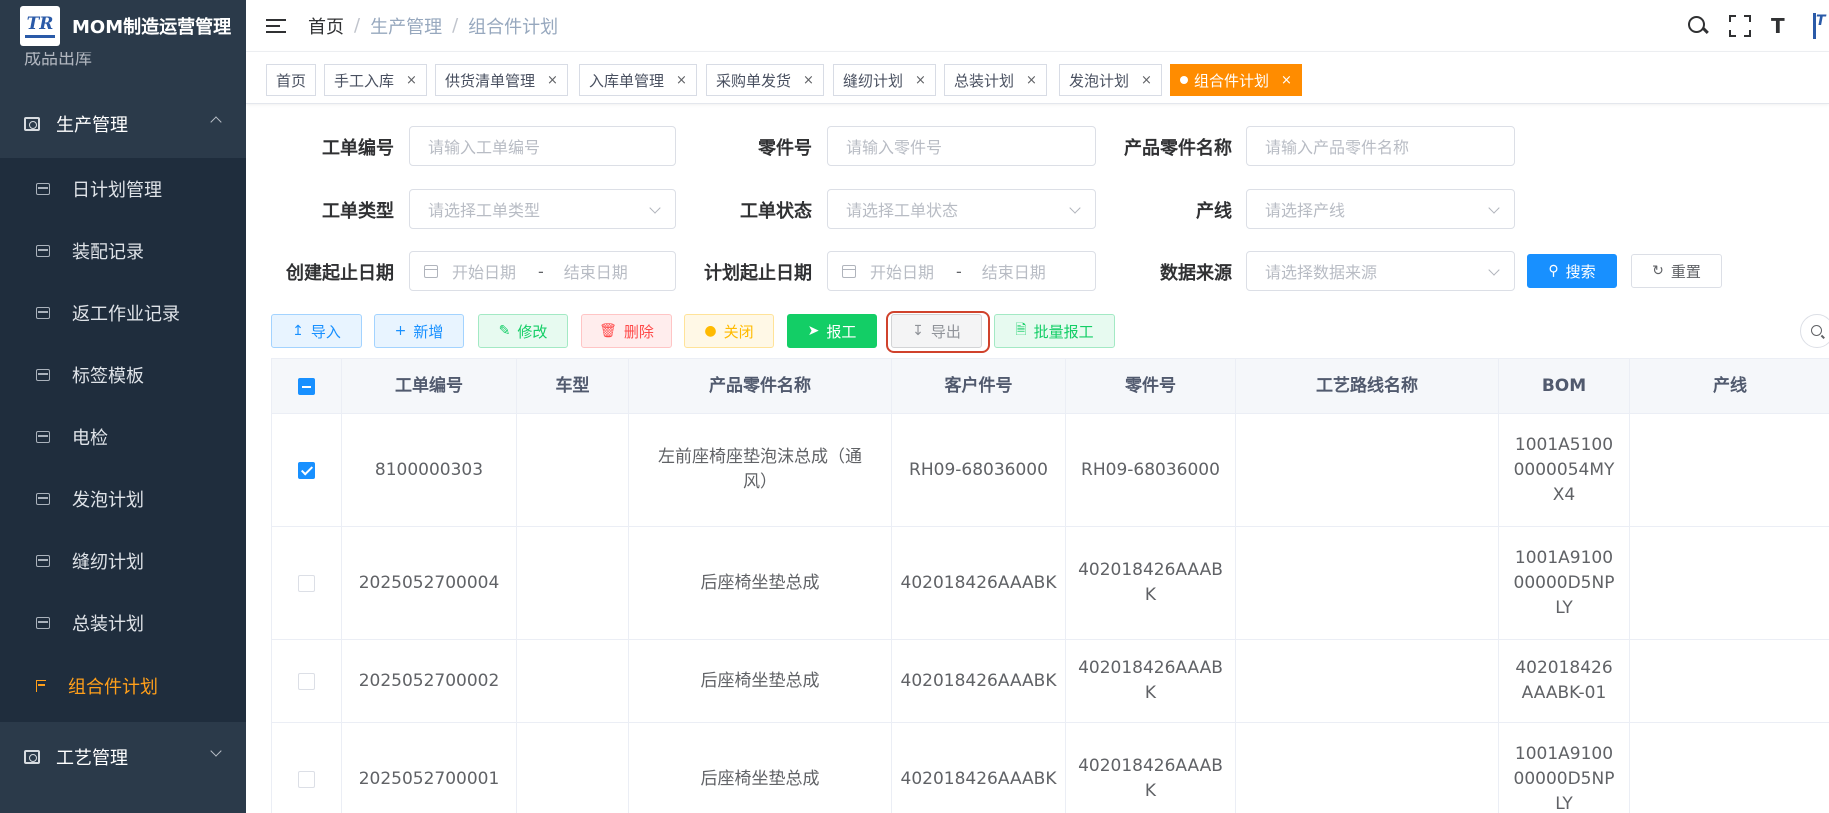  What do you see at coordinates (90, 438) in the screenshot?
I see `sidebar-item-label: 电检` at bounding box center [90, 438].